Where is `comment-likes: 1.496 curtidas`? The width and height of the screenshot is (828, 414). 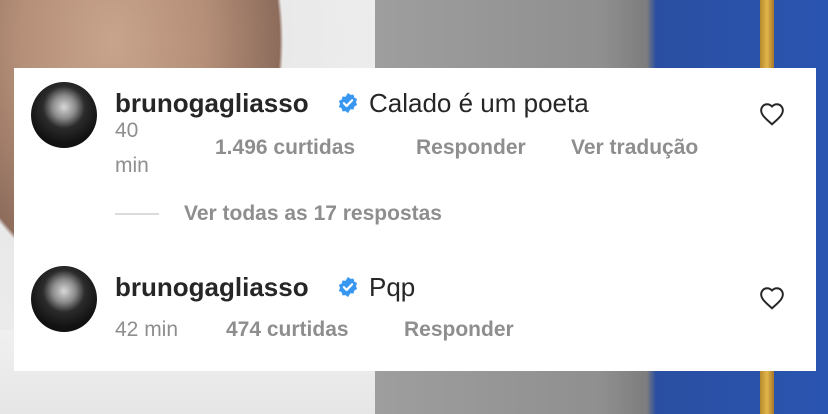 comment-likes: 1.496 curtidas is located at coordinates (285, 148).